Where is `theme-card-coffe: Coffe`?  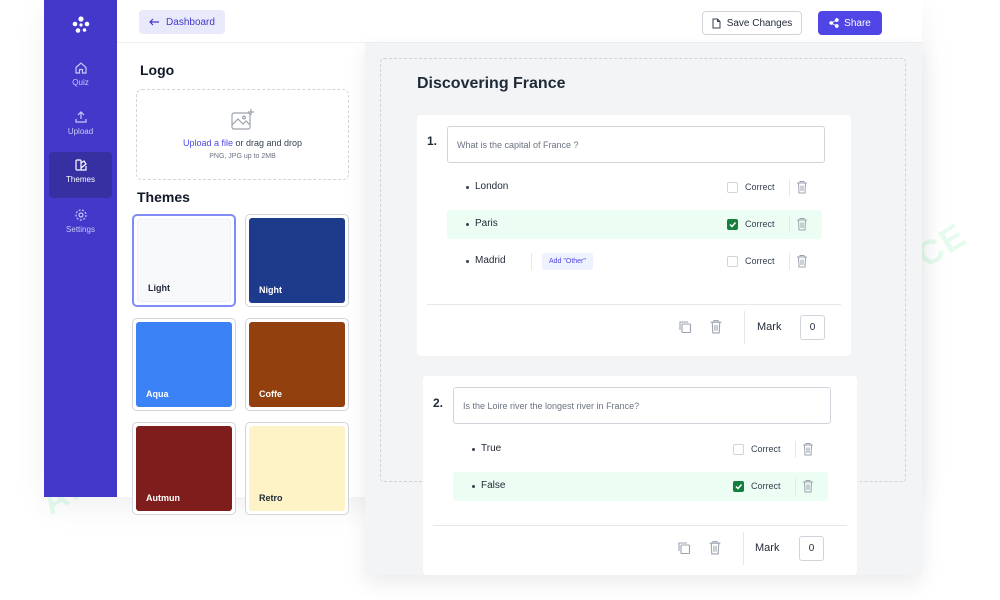 theme-card-coffe: Coffe is located at coordinates (297, 364).